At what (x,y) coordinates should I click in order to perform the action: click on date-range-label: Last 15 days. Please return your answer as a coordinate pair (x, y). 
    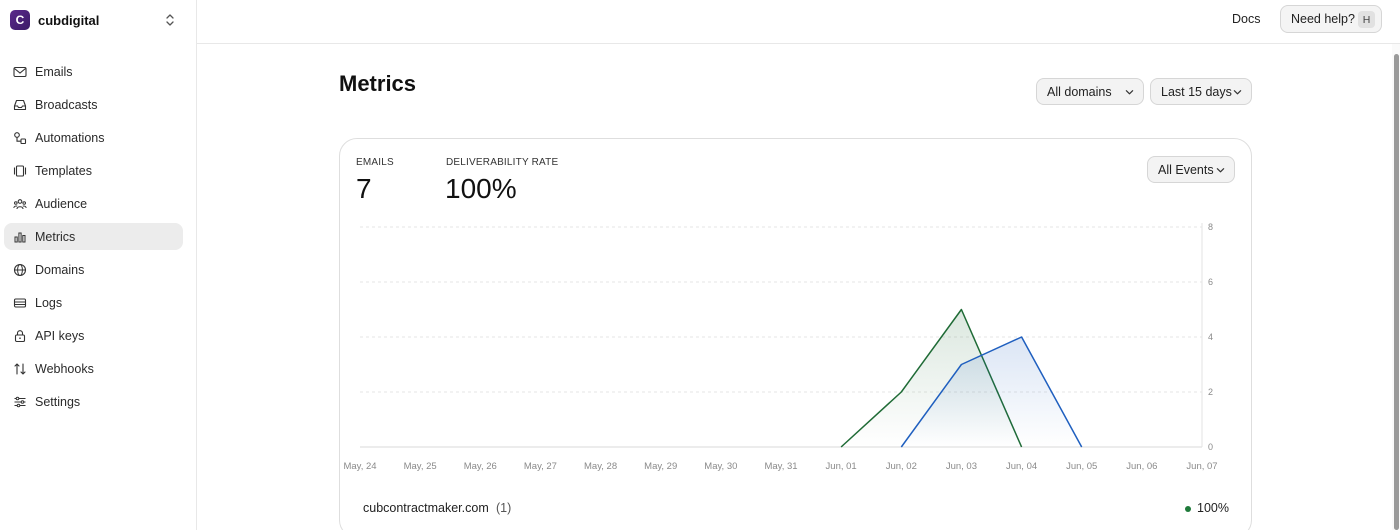
    Looking at the image, I should click on (1196, 91).